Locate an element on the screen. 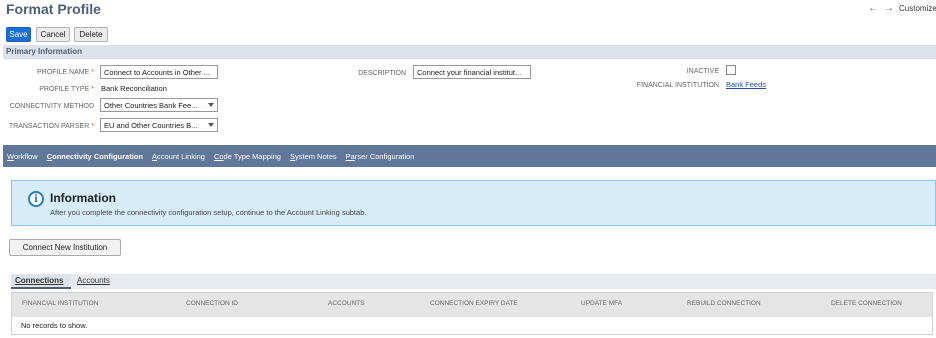 Image resolution: width=936 pixels, height=338 pixels. column-financial-institution: FINANCIAL INSTITUTION is located at coordinates (60, 303).